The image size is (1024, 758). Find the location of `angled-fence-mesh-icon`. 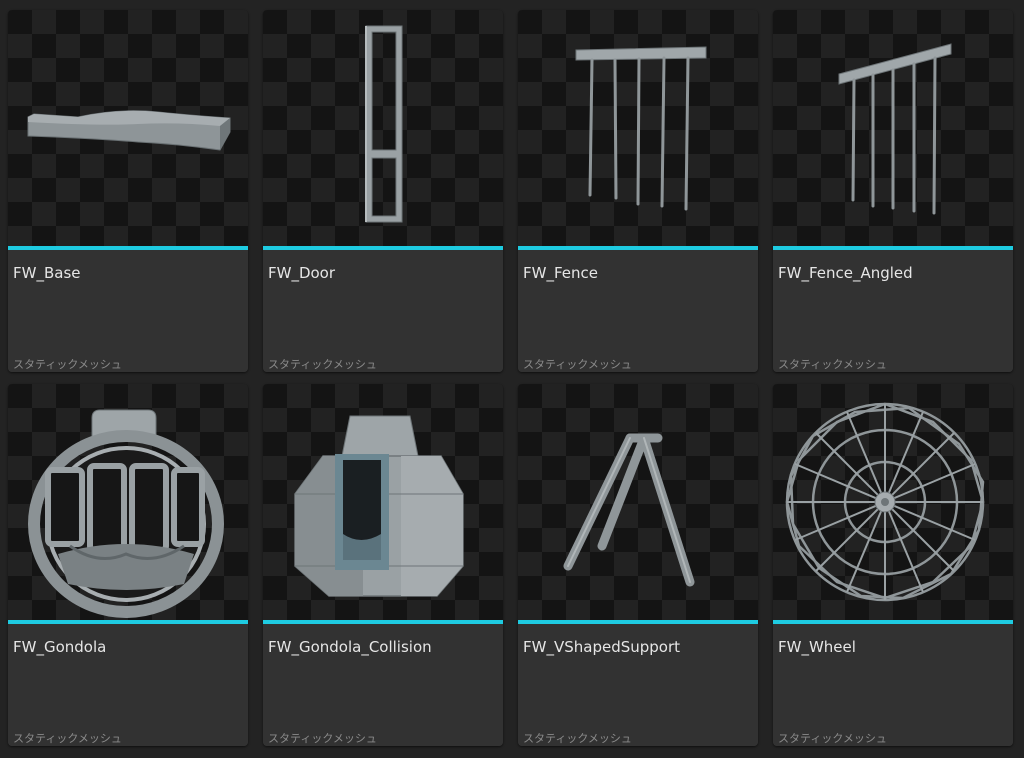

angled-fence-mesh-icon is located at coordinates (895, 129).